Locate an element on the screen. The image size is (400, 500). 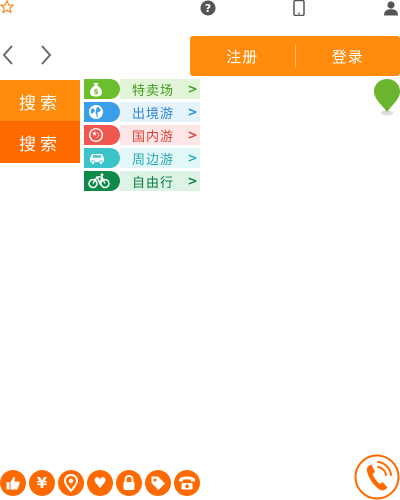
map-pin-icon is located at coordinates (386, 97).